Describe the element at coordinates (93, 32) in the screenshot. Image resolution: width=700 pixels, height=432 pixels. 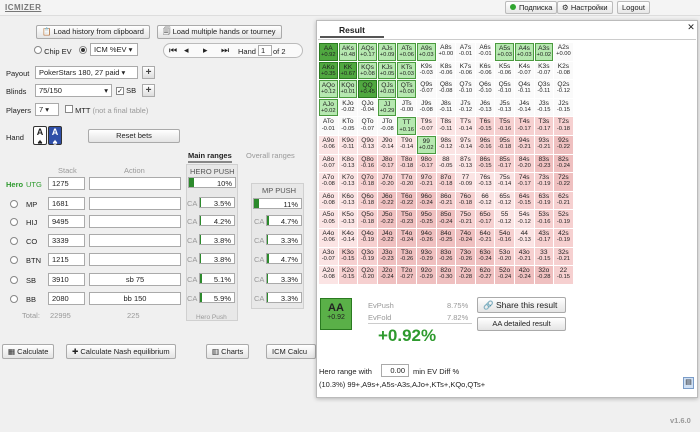
I see `load-clipboard-button: 📋 Load history from clipboard` at that location.